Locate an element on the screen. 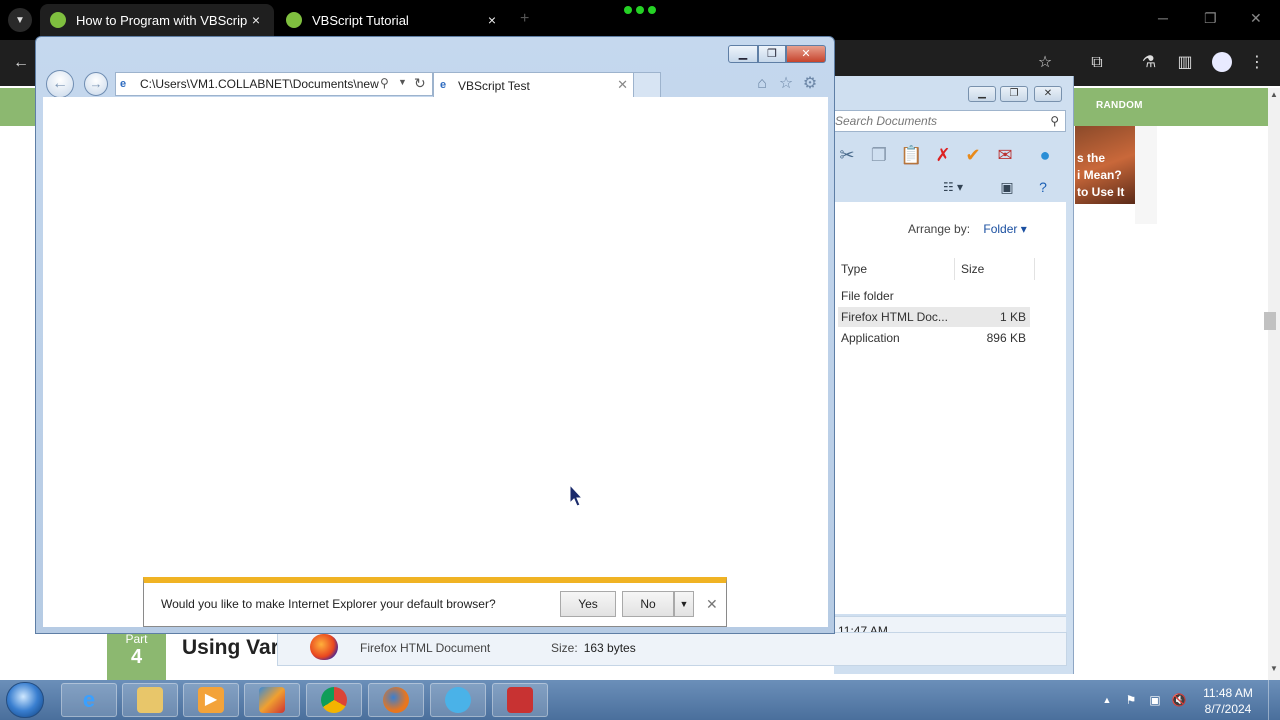 This screenshot has width=1280, height=720. new-tab-button: + is located at coordinates (524, 19).